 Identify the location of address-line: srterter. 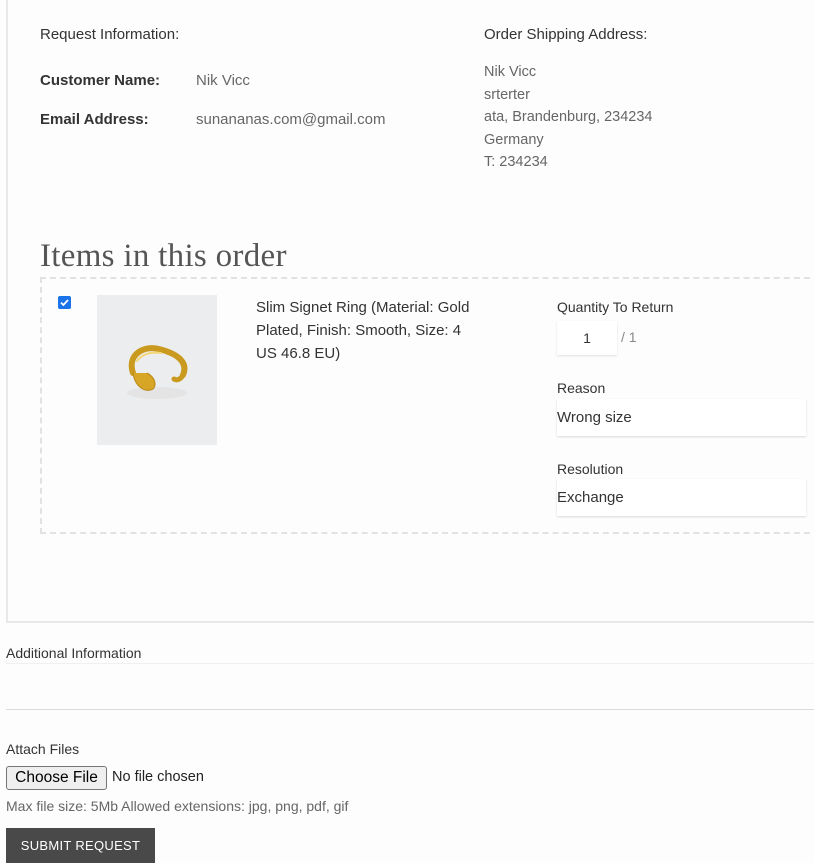
(507, 94).